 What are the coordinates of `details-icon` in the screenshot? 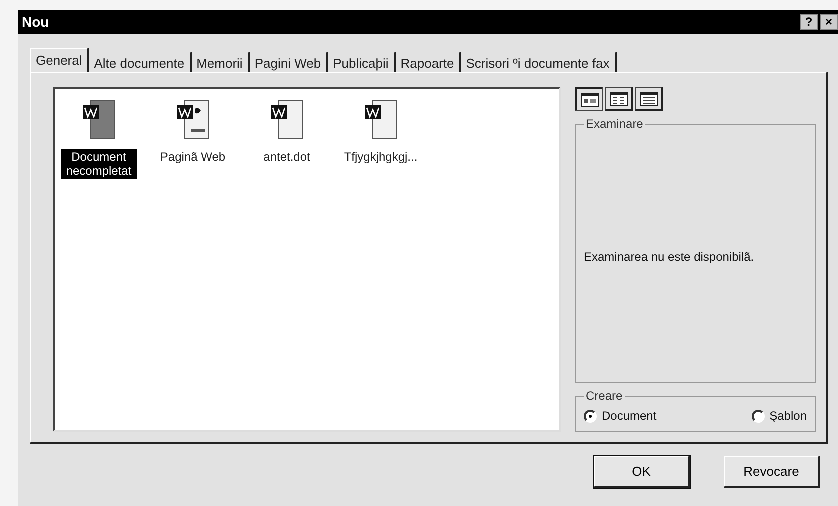 It's located at (649, 99).